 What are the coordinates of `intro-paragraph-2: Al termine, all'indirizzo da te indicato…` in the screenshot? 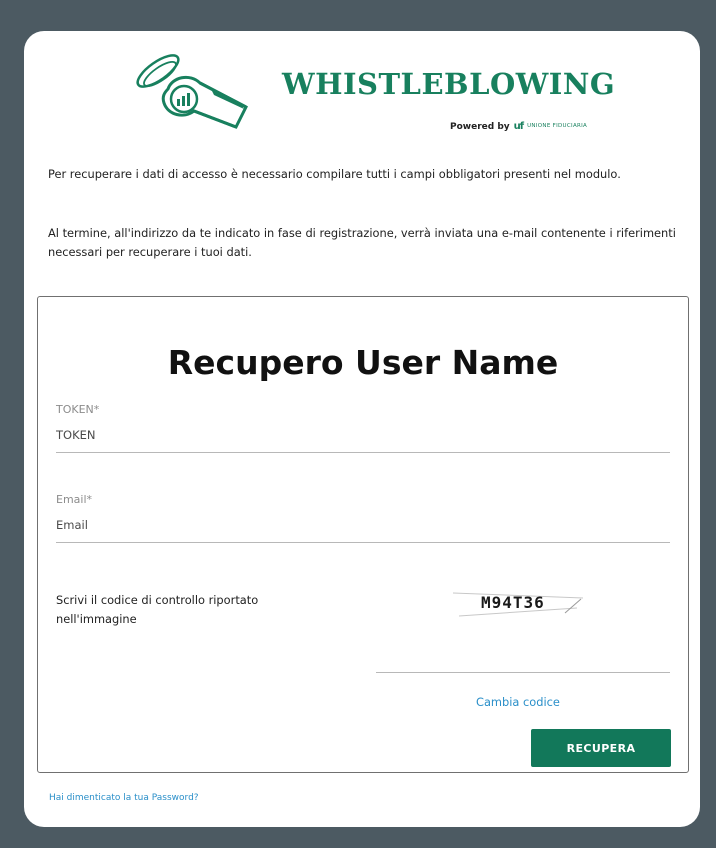 It's located at (362, 242).